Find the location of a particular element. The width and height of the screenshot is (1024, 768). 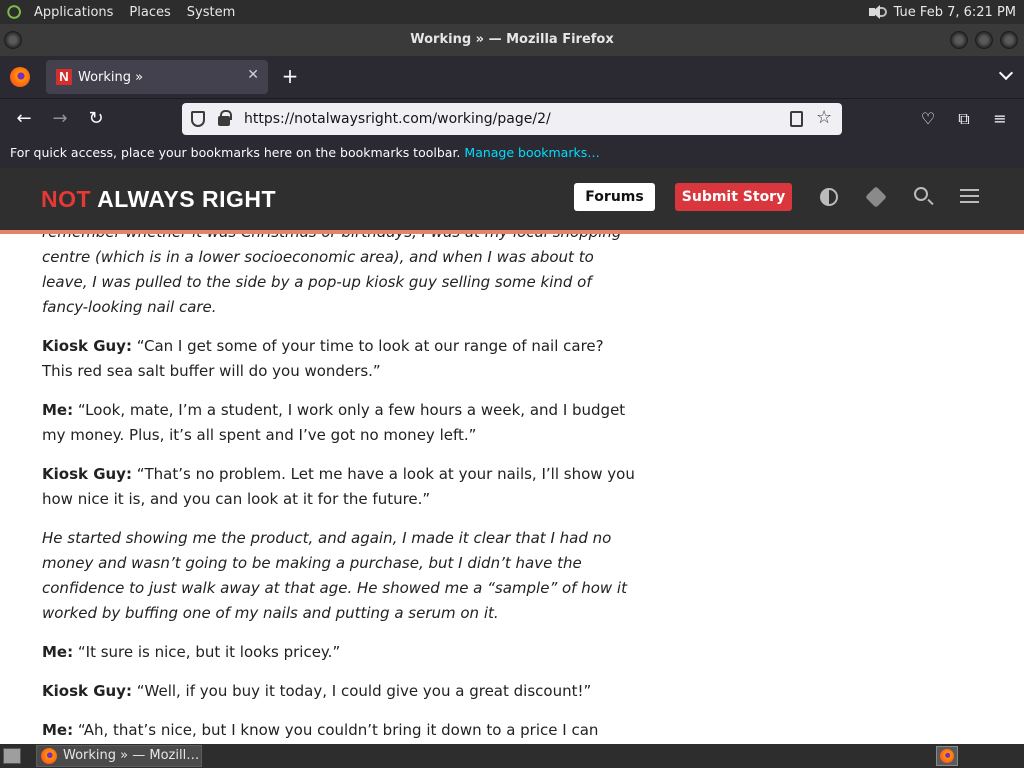

reader-view-icon is located at coordinates (796, 119).